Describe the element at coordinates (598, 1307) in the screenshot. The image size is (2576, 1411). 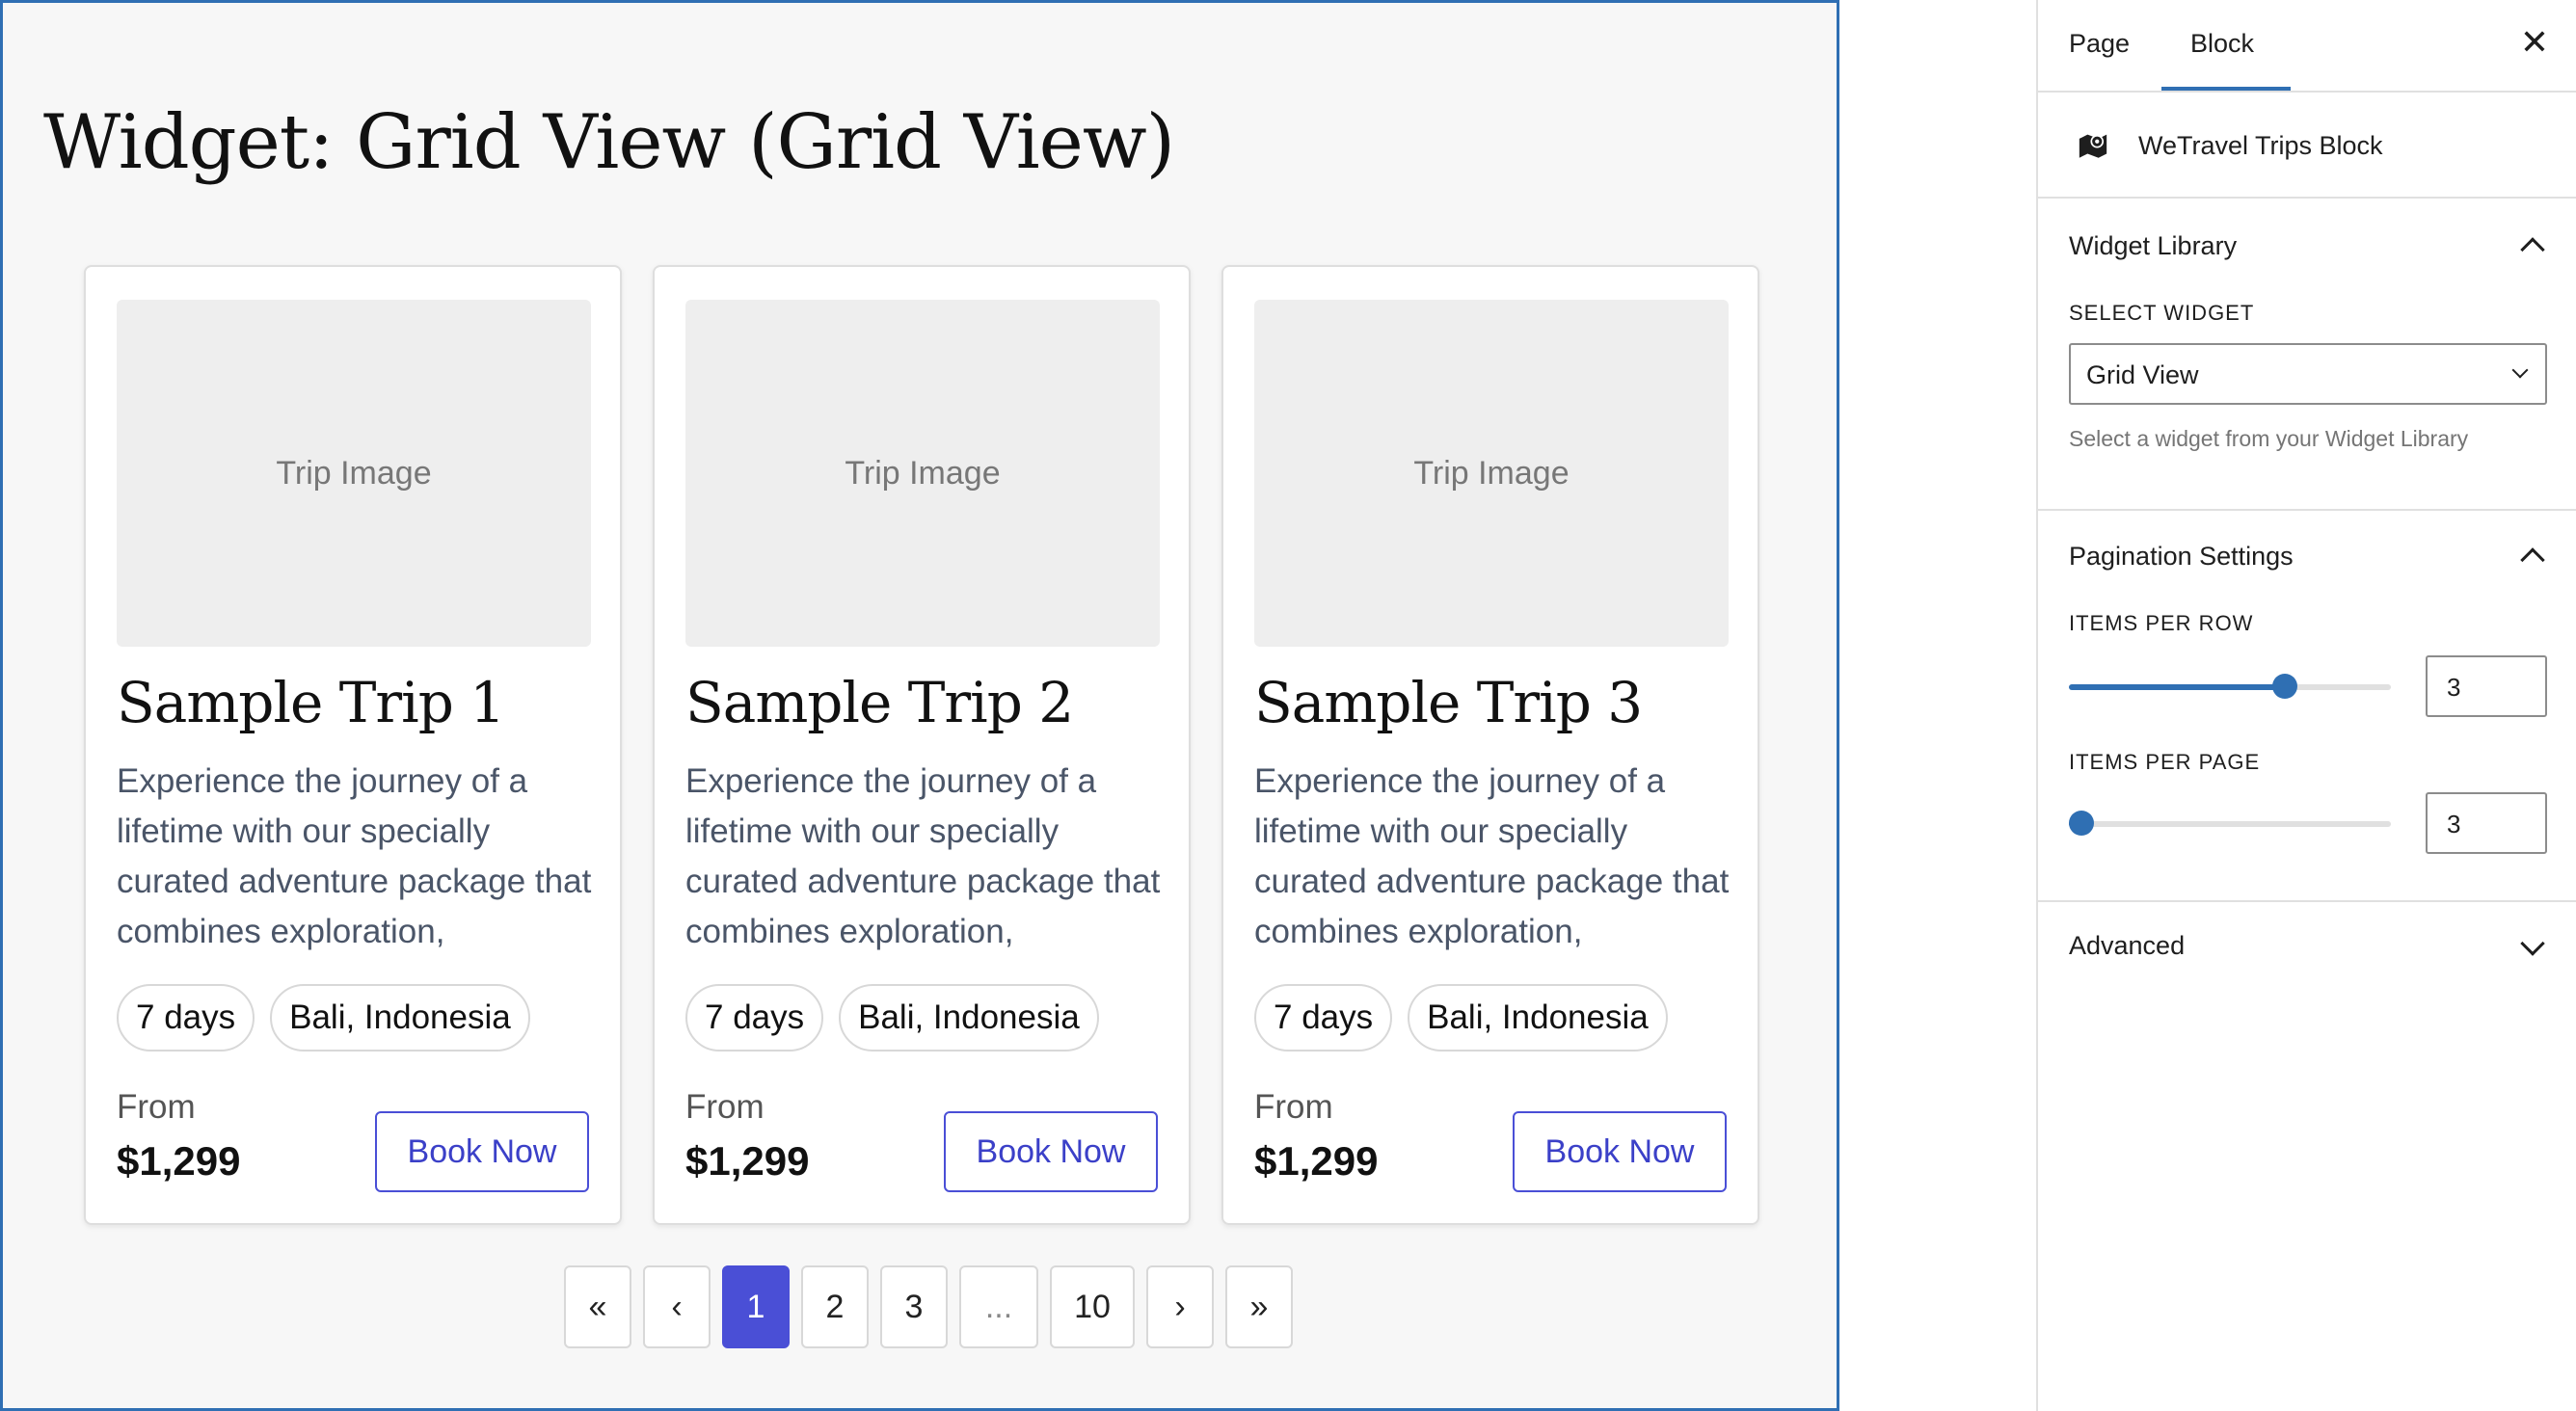
I see `first-page-button: «` at that location.